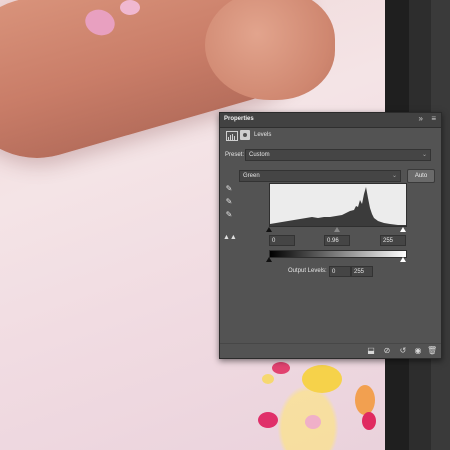 This screenshot has height=450, width=450. I want to click on input-white-field: 255, so click(393, 240).